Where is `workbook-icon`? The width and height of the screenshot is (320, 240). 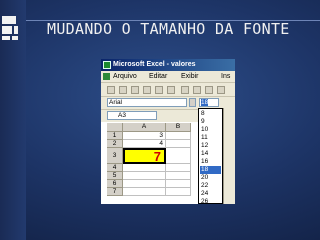 workbook-icon is located at coordinates (106, 76).